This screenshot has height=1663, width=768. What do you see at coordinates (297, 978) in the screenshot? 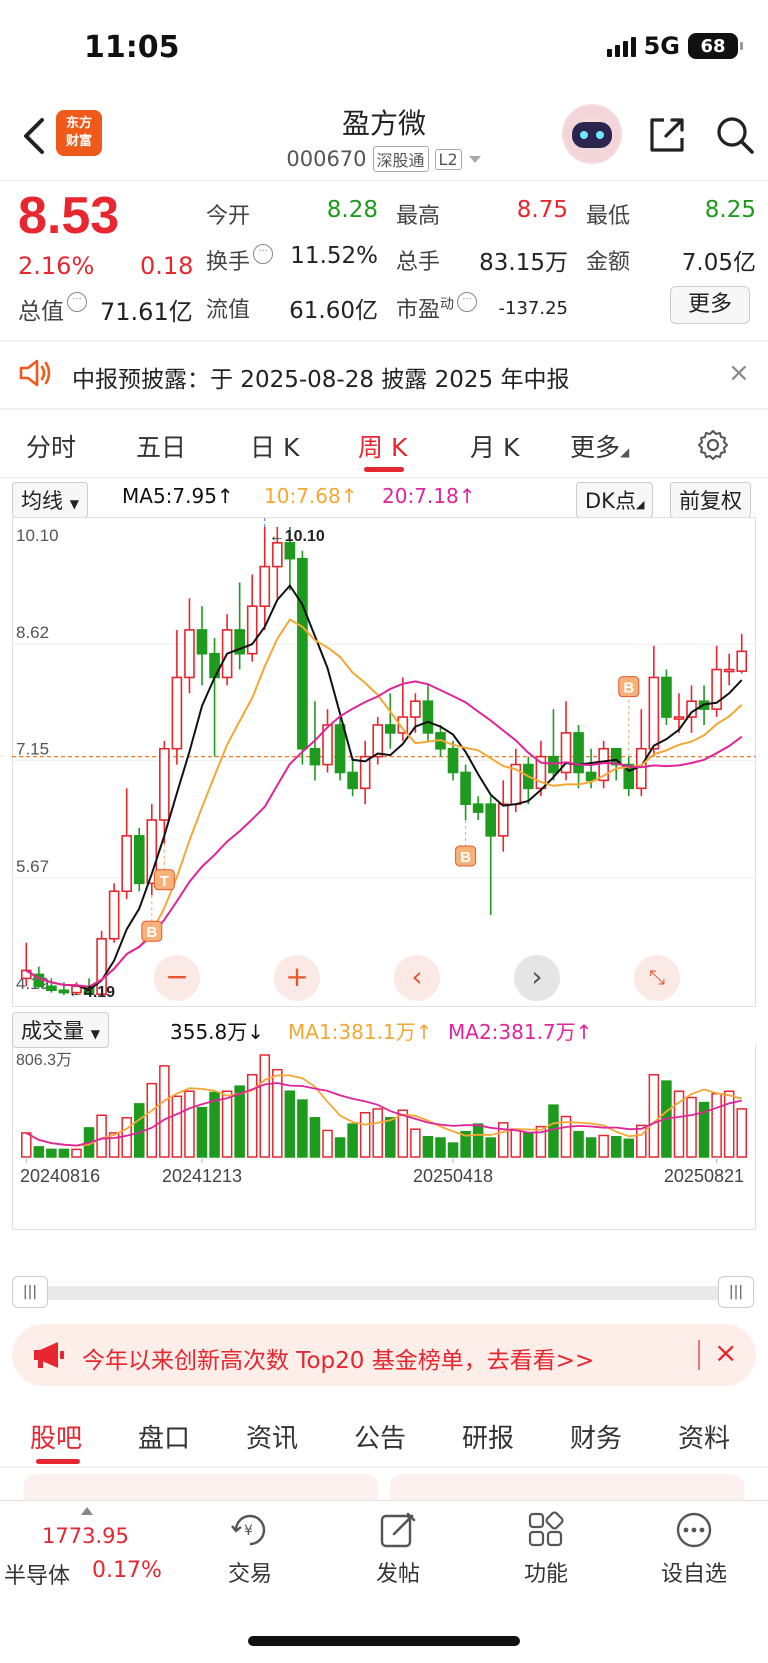
I see `zoom-in-button: +` at bounding box center [297, 978].